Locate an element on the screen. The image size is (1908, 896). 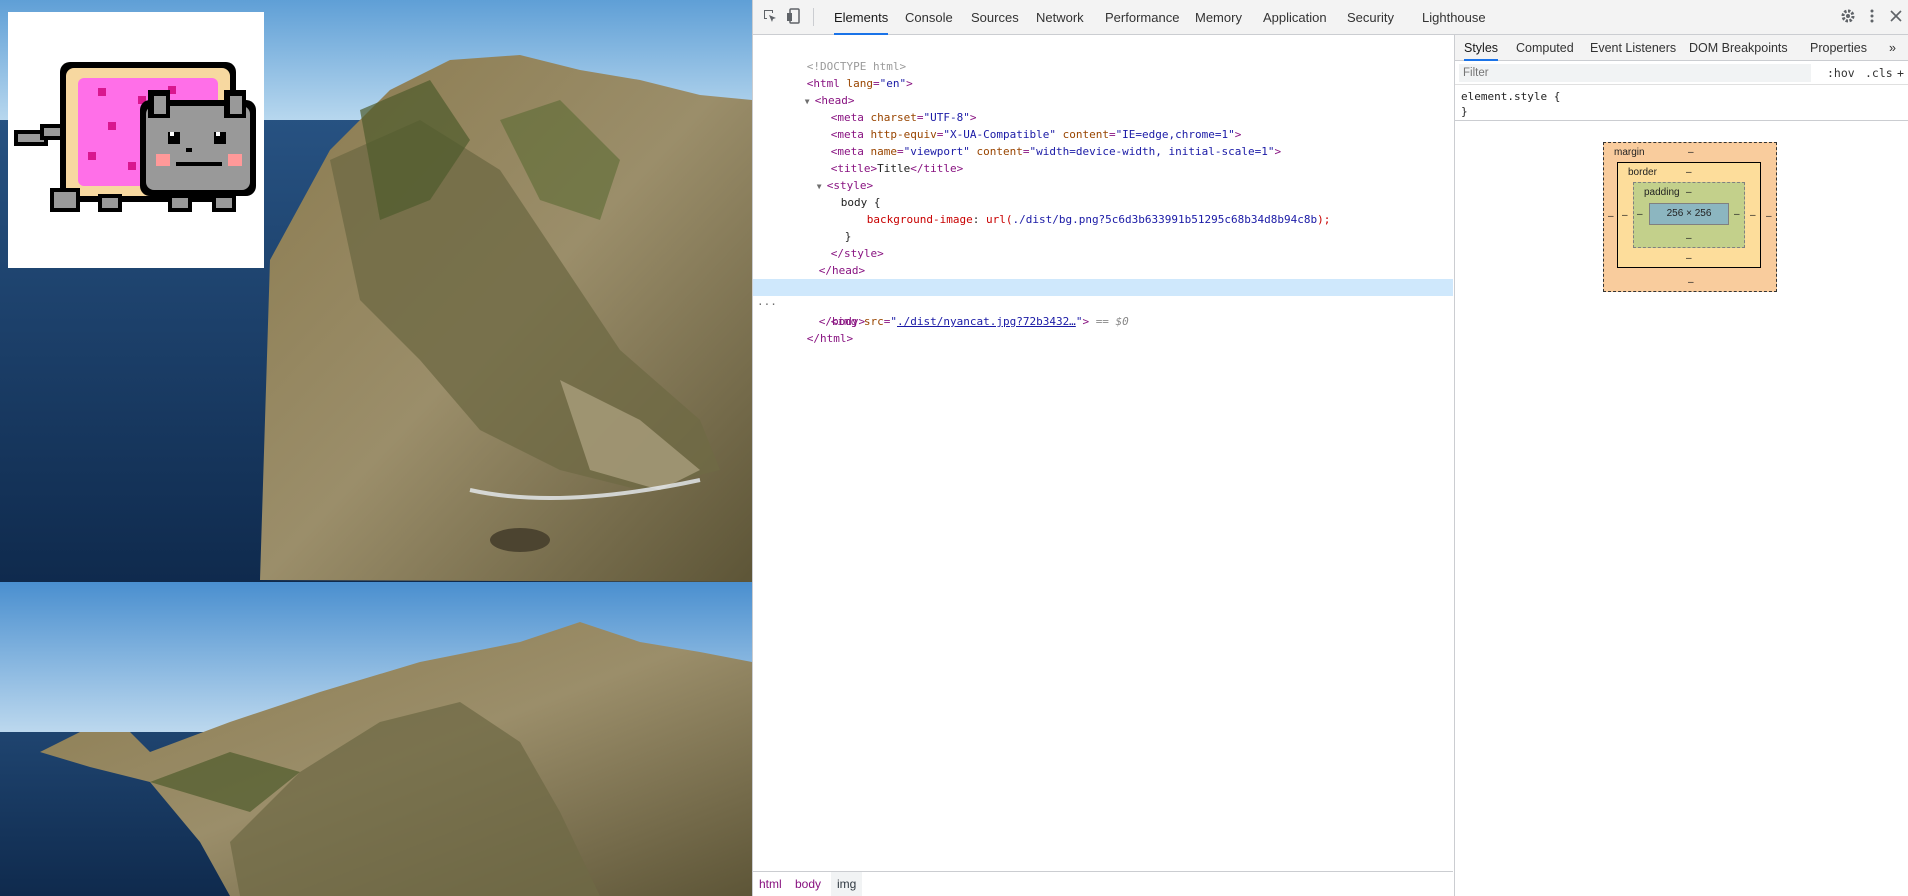
tab-lighthouse: Lighthouse is located at coordinates (1454, 17).